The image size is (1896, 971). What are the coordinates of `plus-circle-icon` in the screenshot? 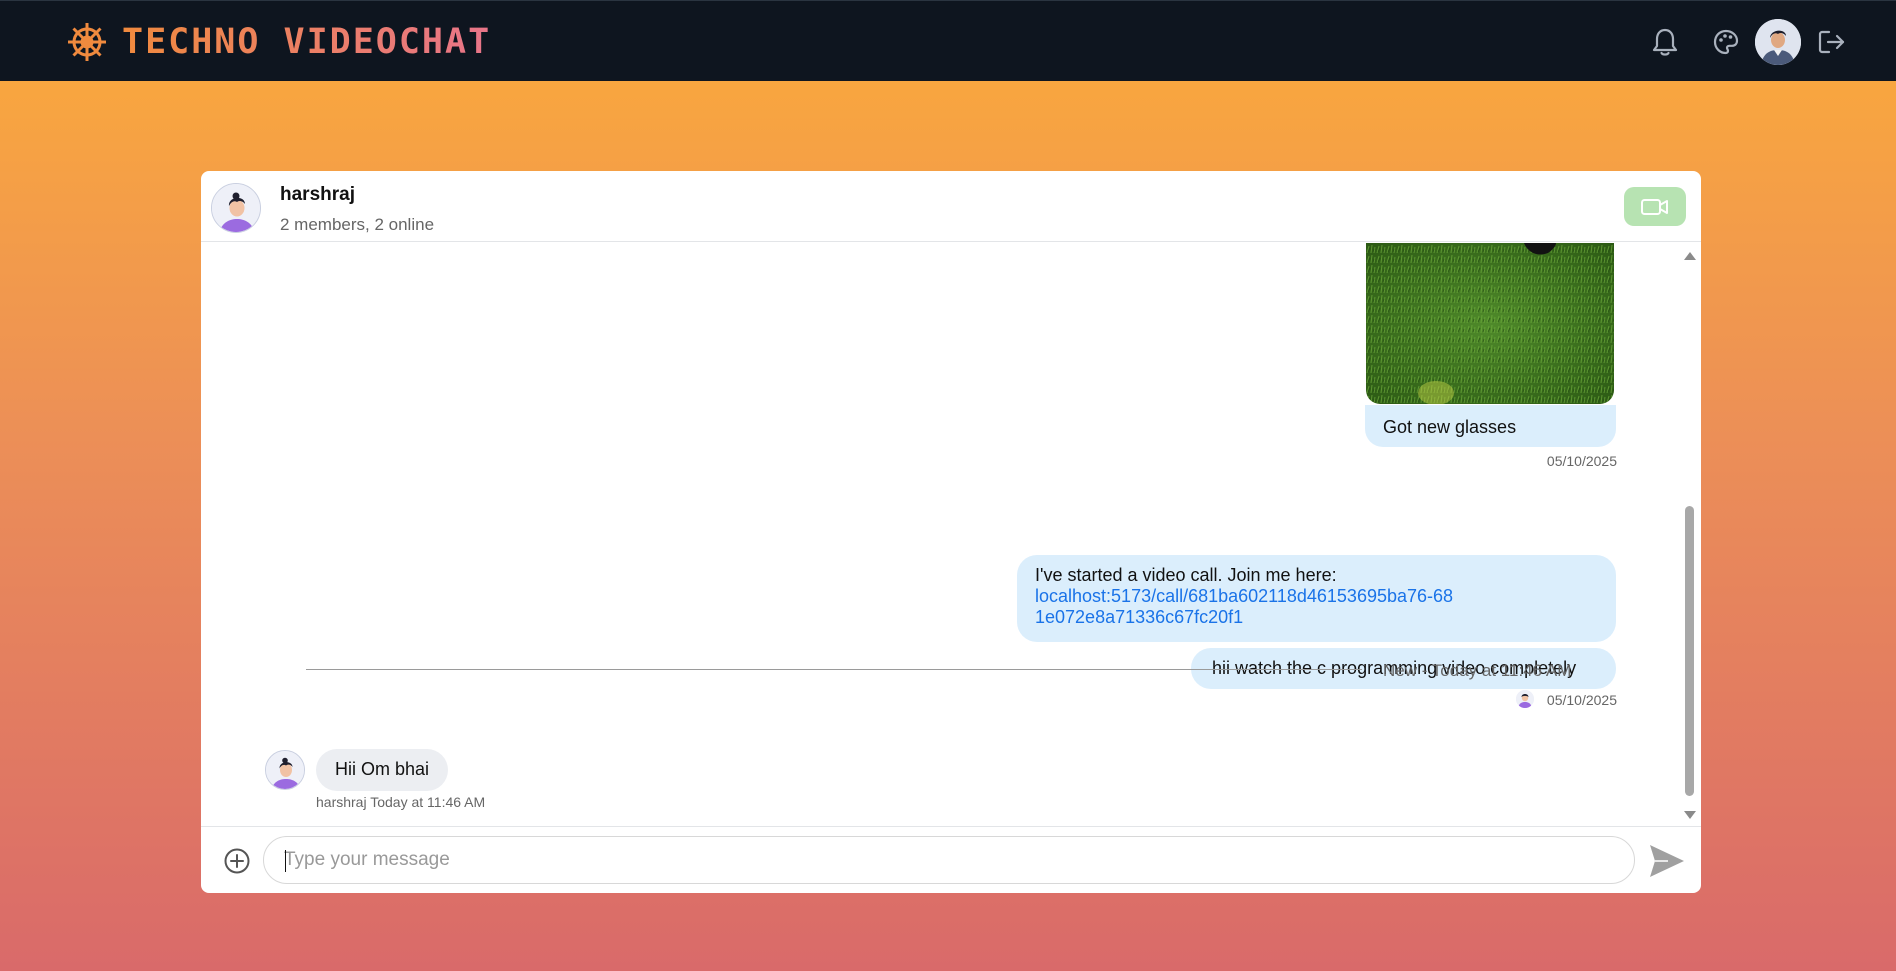 It's located at (237, 861).